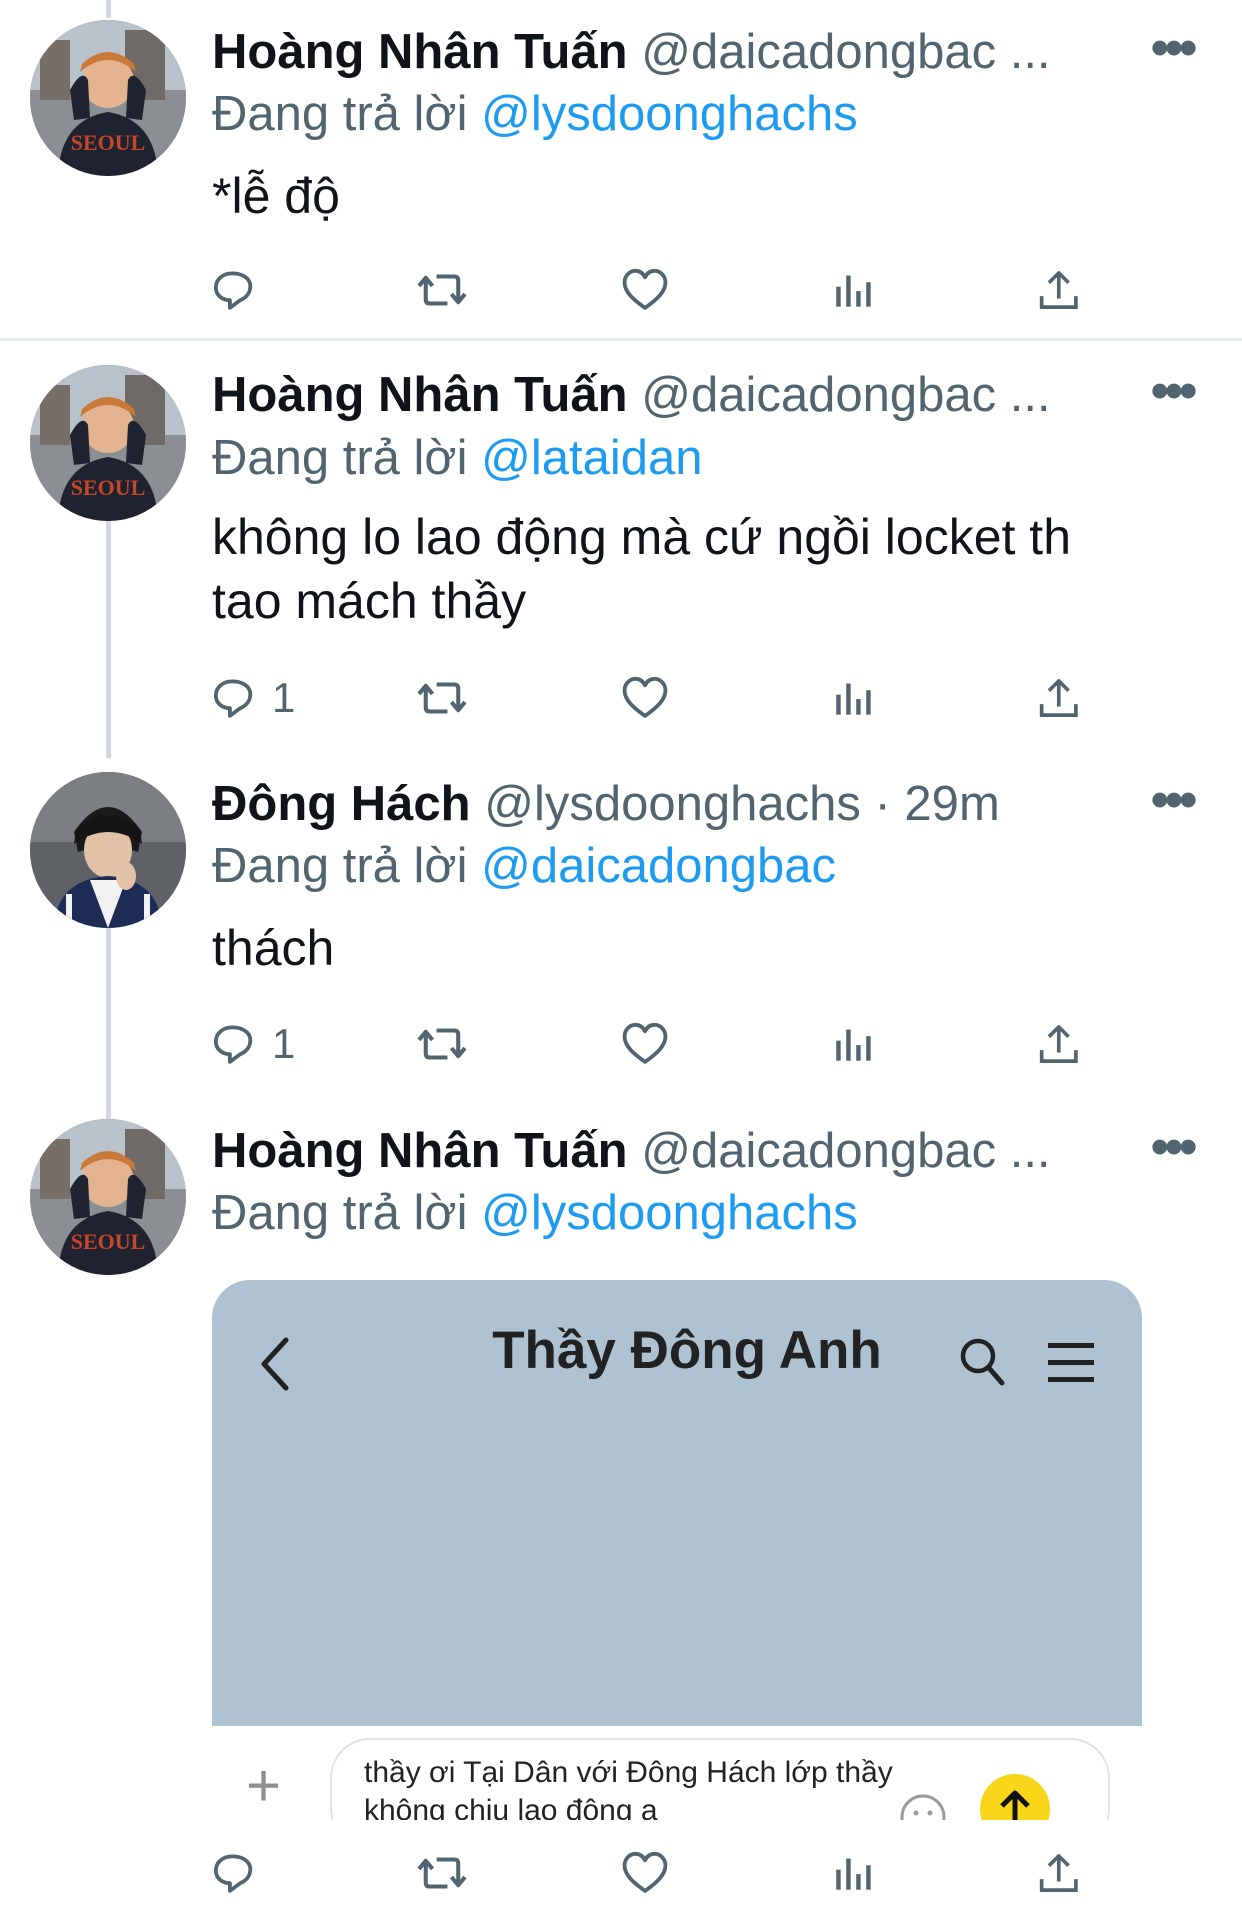  I want to click on send-button, so click(1015, 1797).